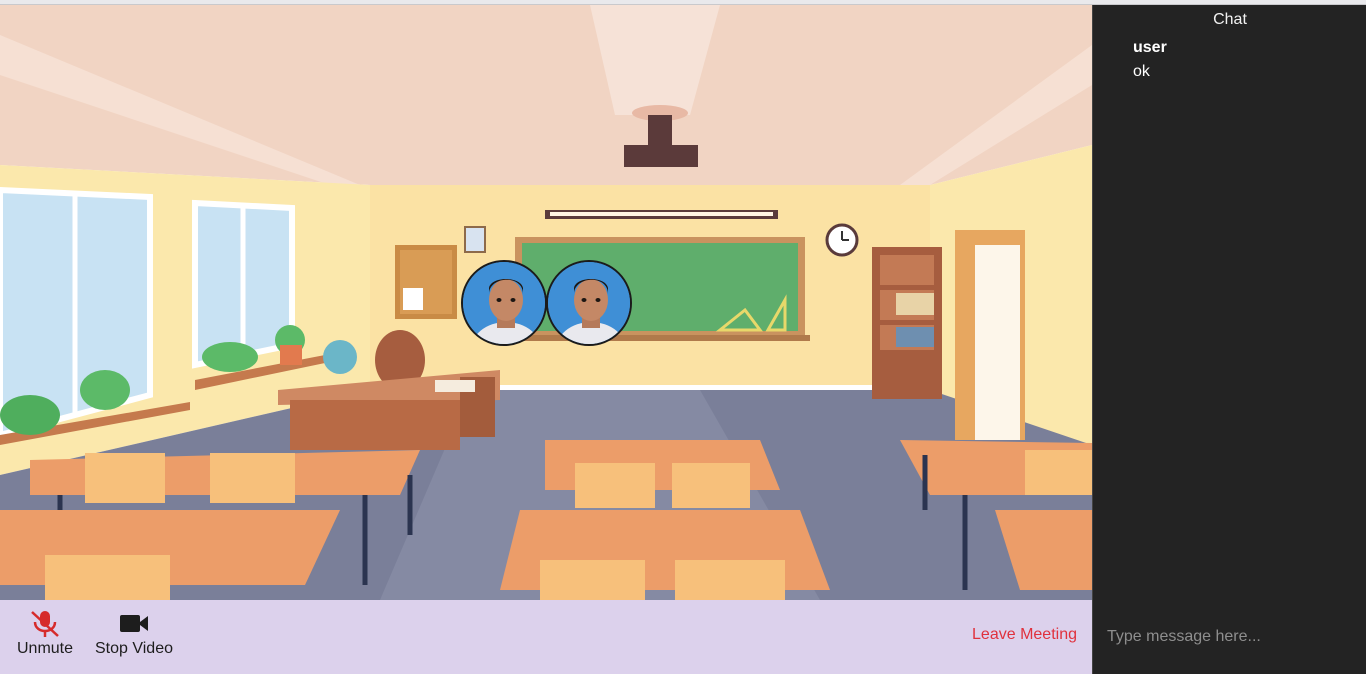 Image resolution: width=1366 pixels, height=674 pixels. I want to click on chat-message-input, so click(1229, 637).